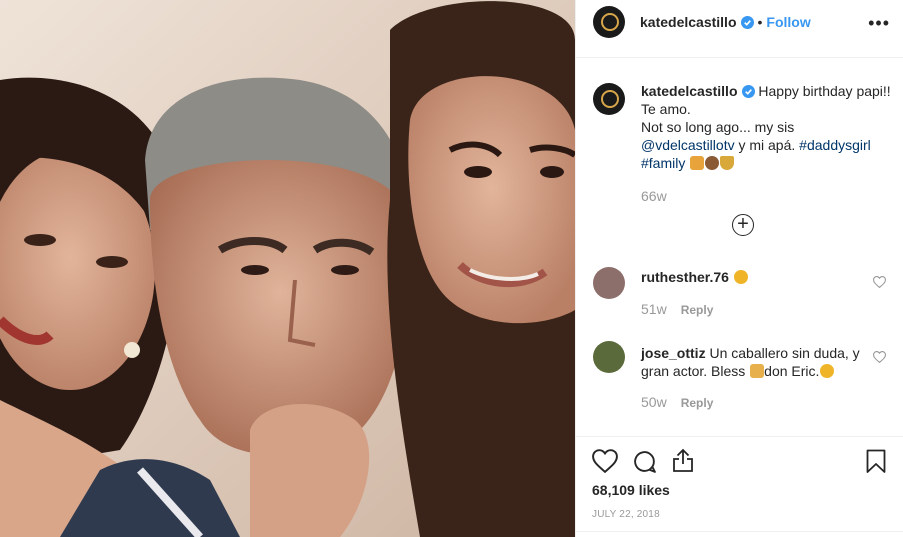 The width and height of the screenshot is (903, 537). I want to click on crown-emoji-icon, so click(727, 163).